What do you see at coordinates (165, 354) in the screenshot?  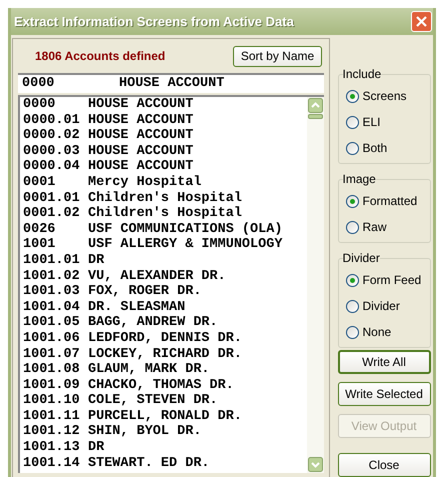 I see `account-name: LOCKEY, RICHARD DR.` at bounding box center [165, 354].